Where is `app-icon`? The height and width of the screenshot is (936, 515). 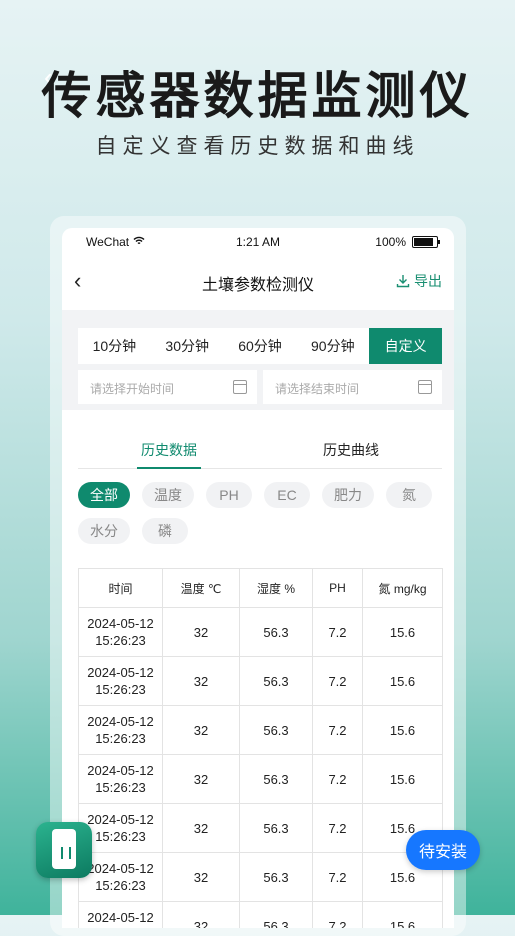
app-icon is located at coordinates (64, 850).